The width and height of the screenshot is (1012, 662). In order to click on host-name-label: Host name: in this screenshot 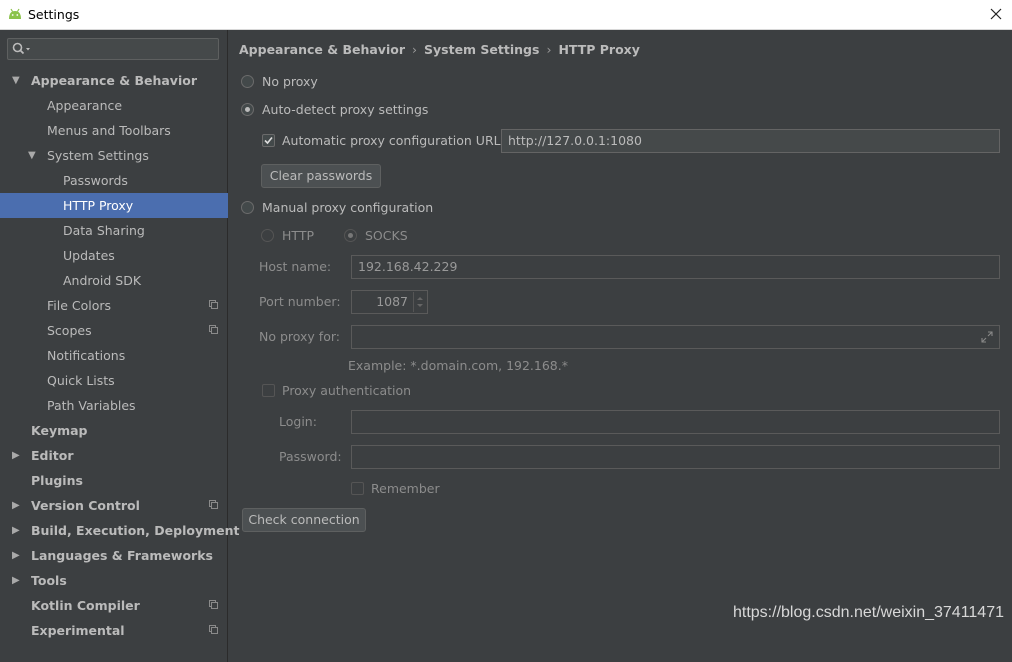, I will do `click(295, 266)`.